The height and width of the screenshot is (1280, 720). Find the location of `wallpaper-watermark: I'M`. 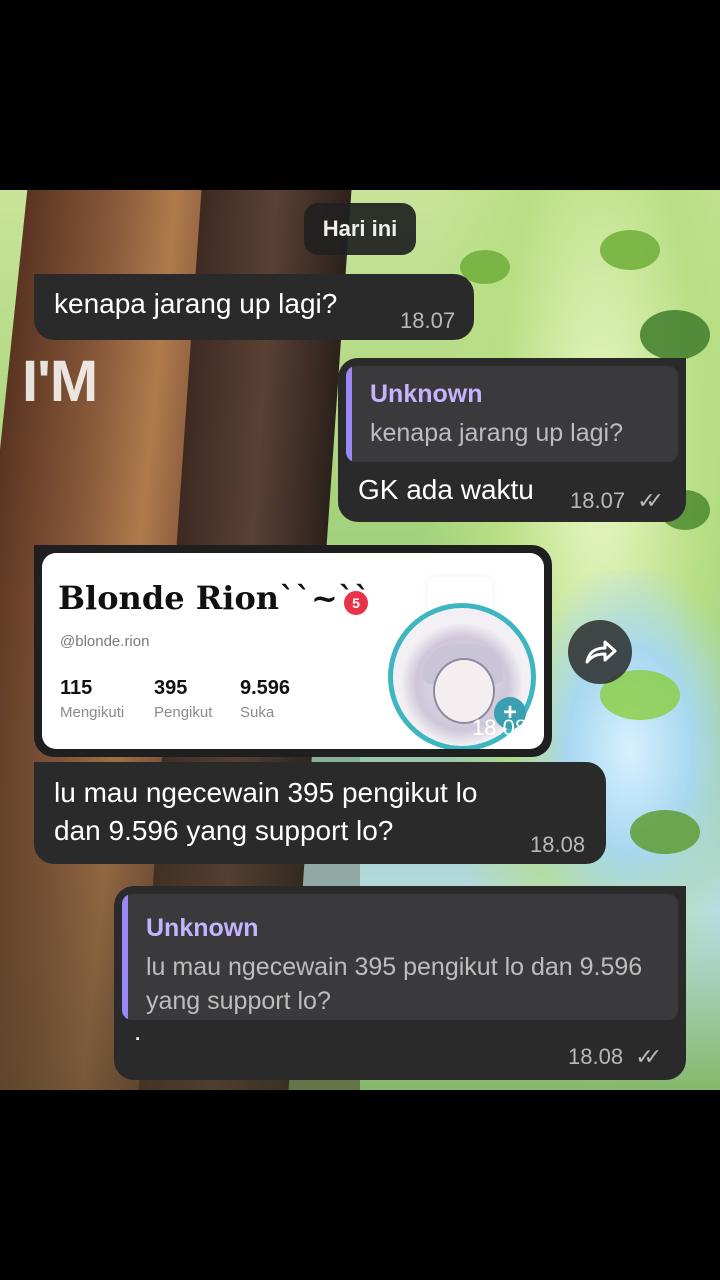

wallpaper-watermark: I'M is located at coordinates (60, 381).